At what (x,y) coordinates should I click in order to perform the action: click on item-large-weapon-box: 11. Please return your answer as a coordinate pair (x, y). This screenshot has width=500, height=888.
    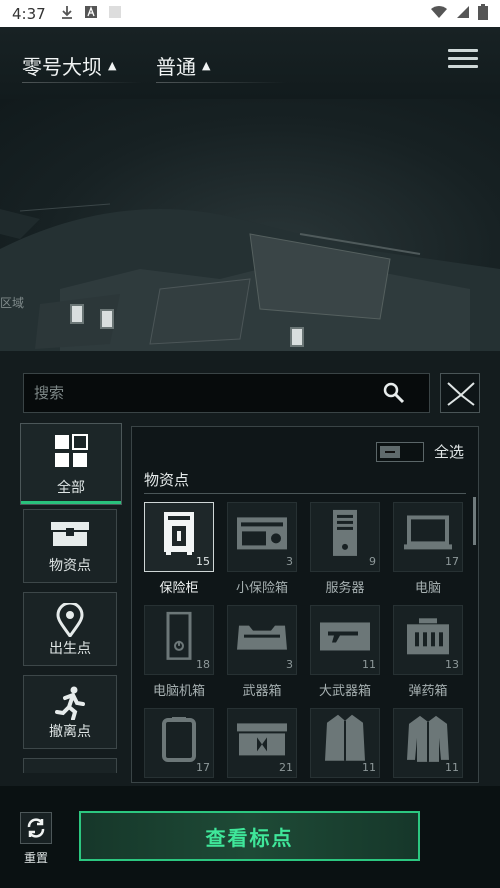
    Looking at the image, I should click on (345, 640).